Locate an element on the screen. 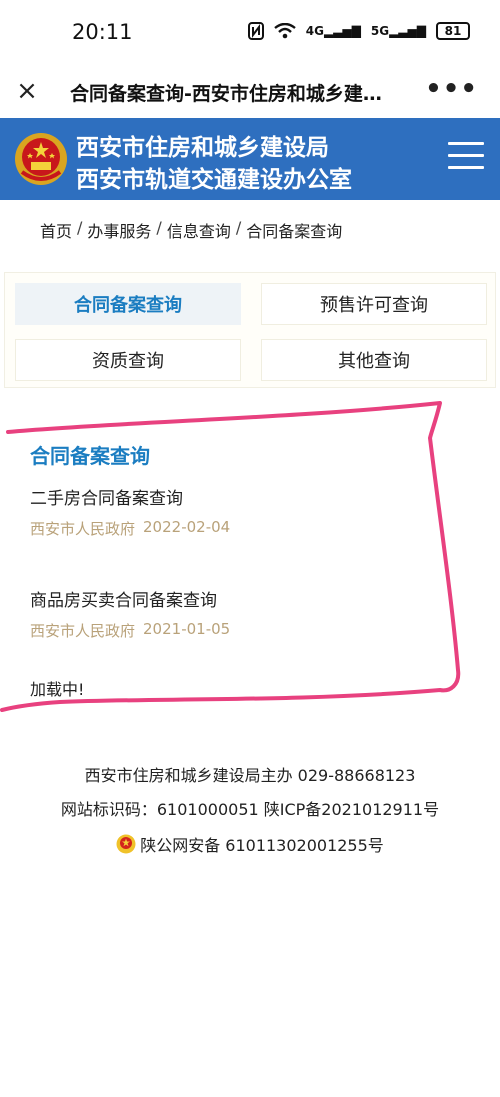  wifi-icon is located at coordinates (285, 31).